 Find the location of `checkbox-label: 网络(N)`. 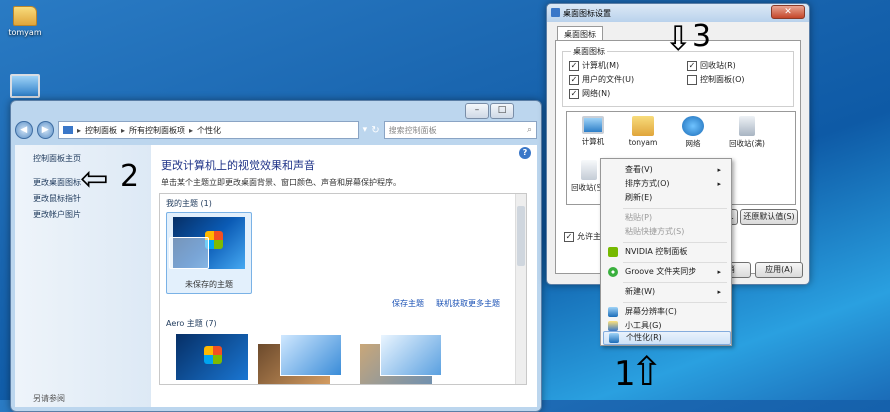

checkbox-label: 网络(N) is located at coordinates (596, 93).